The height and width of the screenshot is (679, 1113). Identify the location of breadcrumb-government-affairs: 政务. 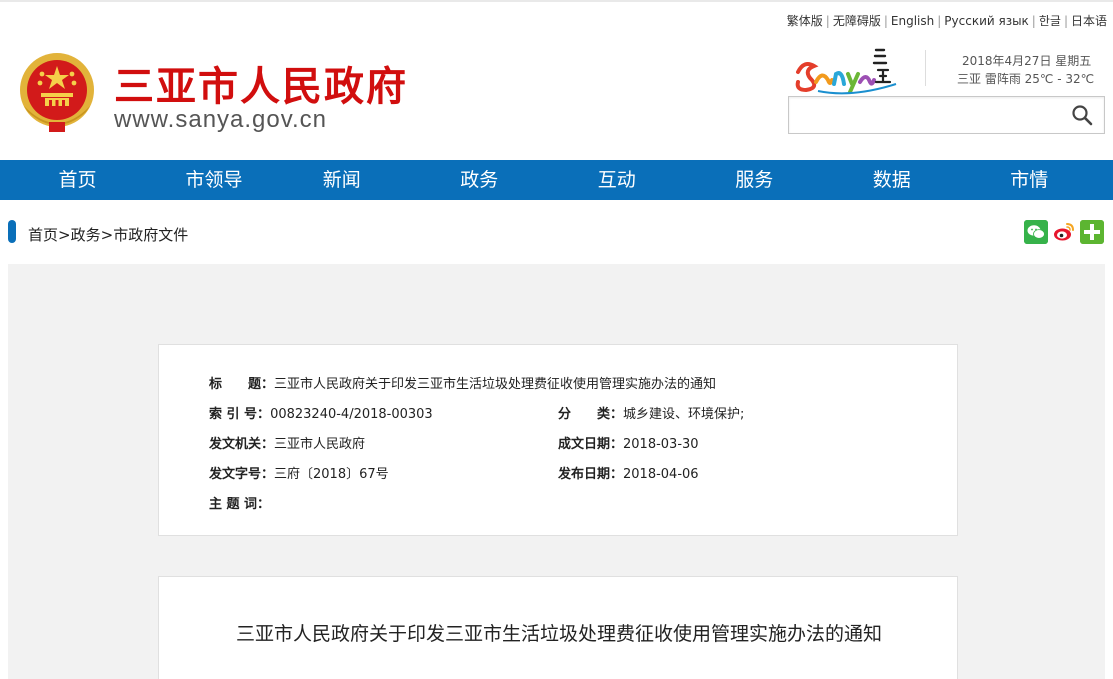
(86, 235).